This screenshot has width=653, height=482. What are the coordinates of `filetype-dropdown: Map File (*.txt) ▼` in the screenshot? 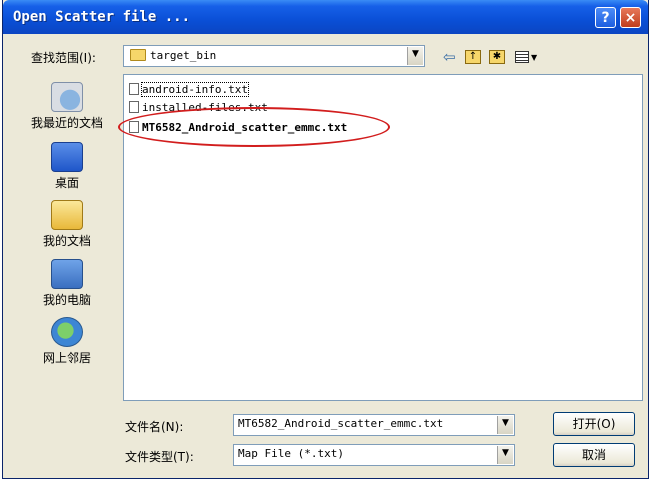 It's located at (374, 455).